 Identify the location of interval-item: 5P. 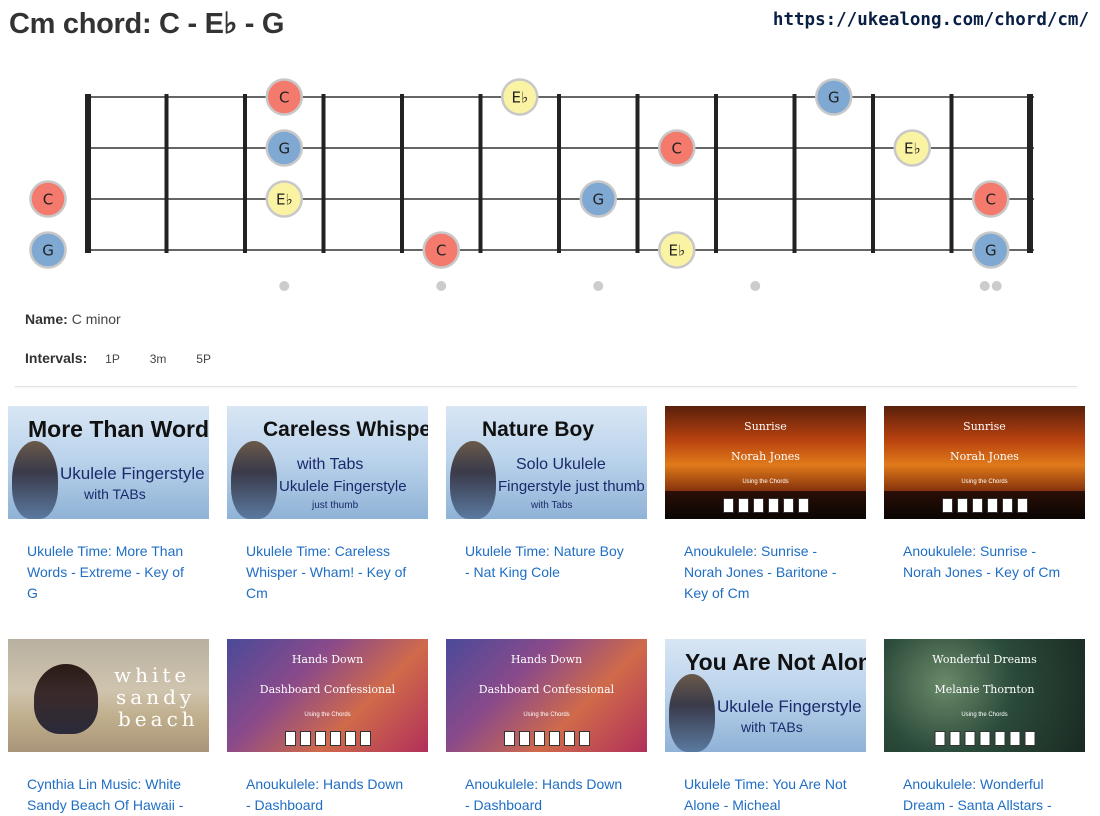
(203, 359).